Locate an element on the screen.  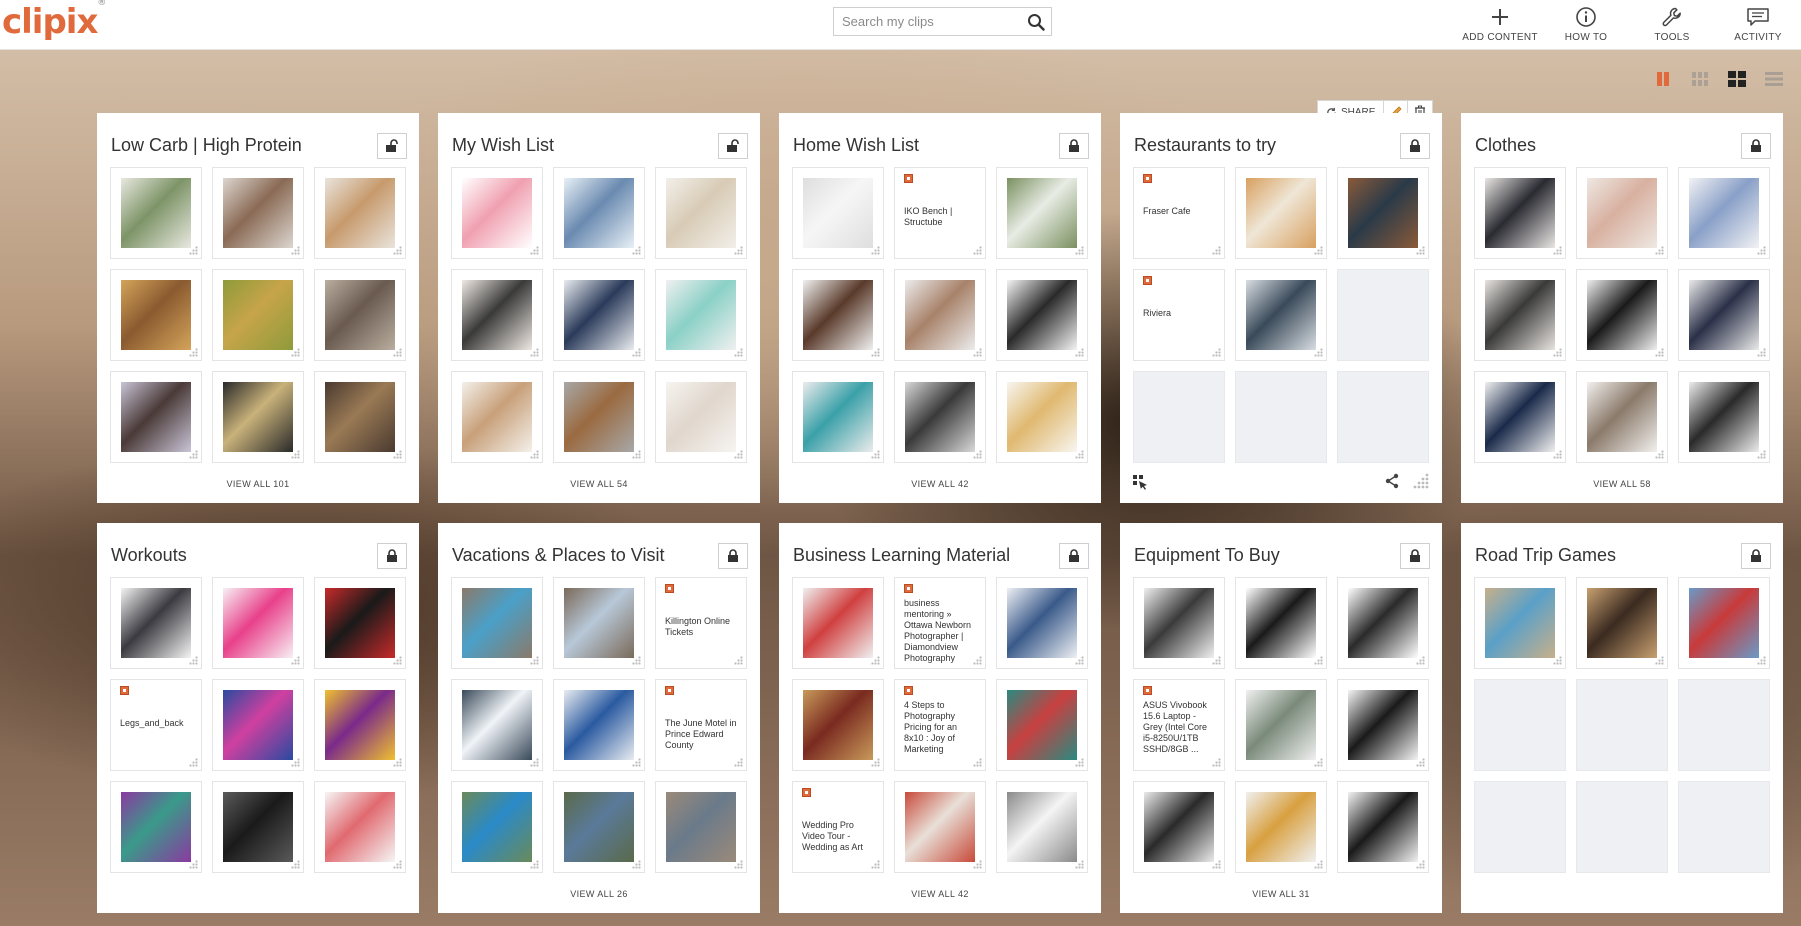
resize-handle-icon is located at coordinates (1421, 483).